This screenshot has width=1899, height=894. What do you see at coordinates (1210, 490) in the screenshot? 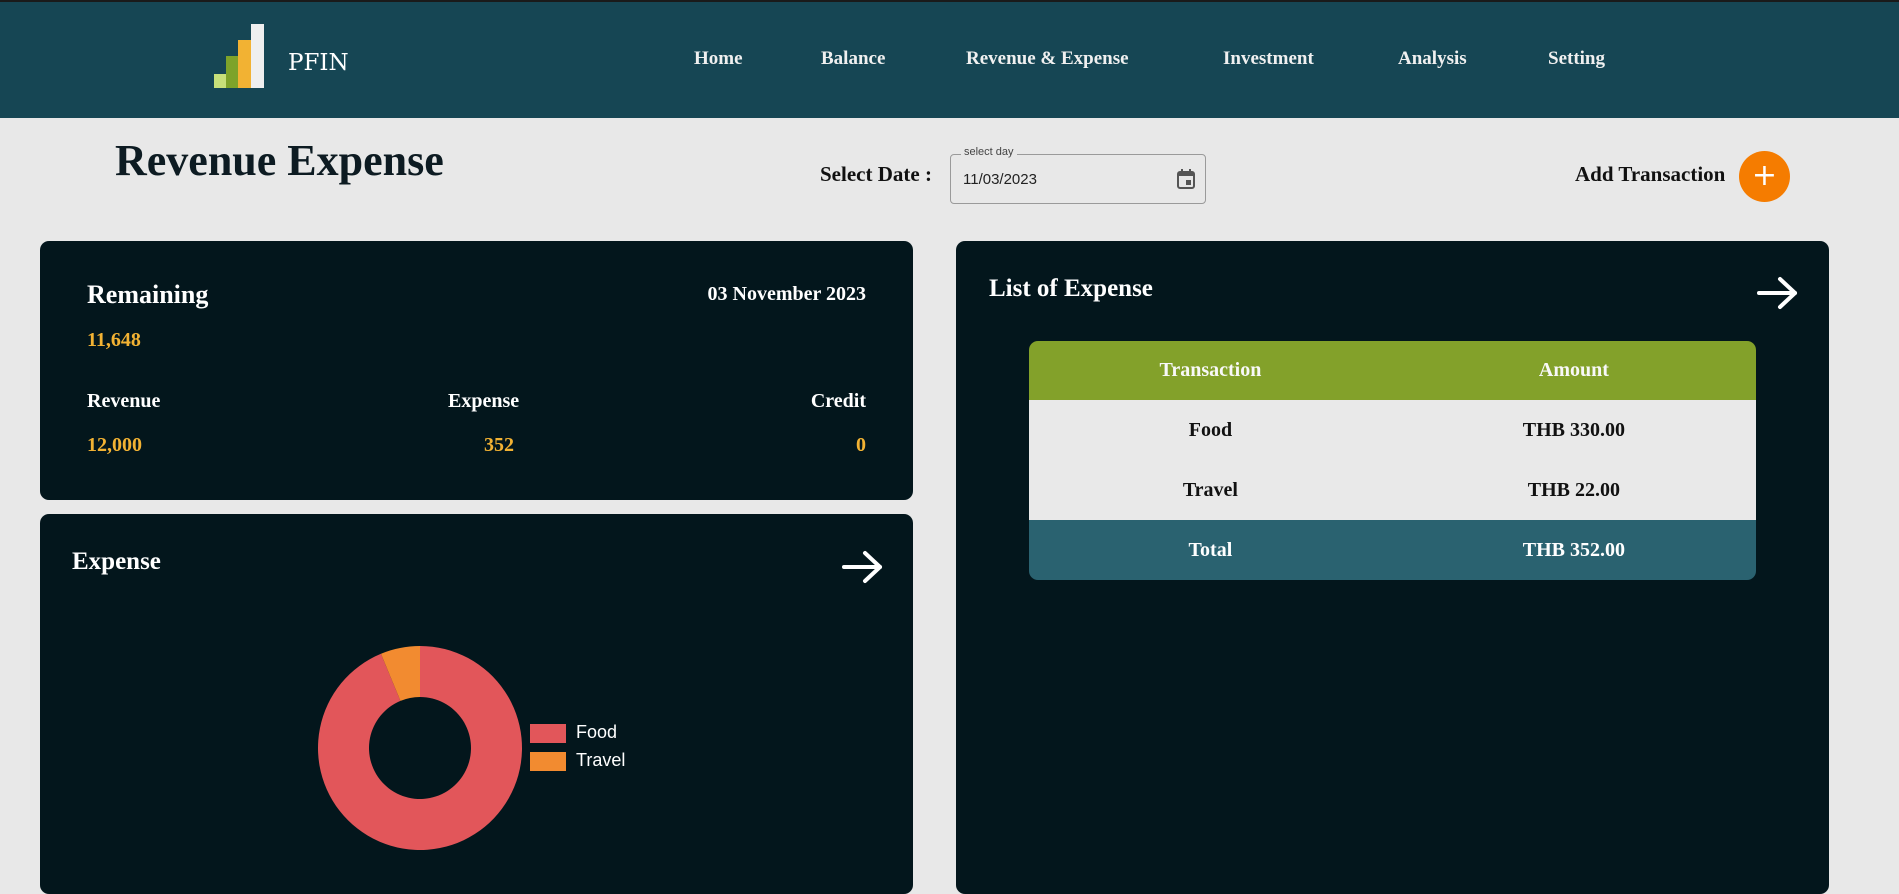
I see `row-transaction: Travel` at bounding box center [1210, 490].